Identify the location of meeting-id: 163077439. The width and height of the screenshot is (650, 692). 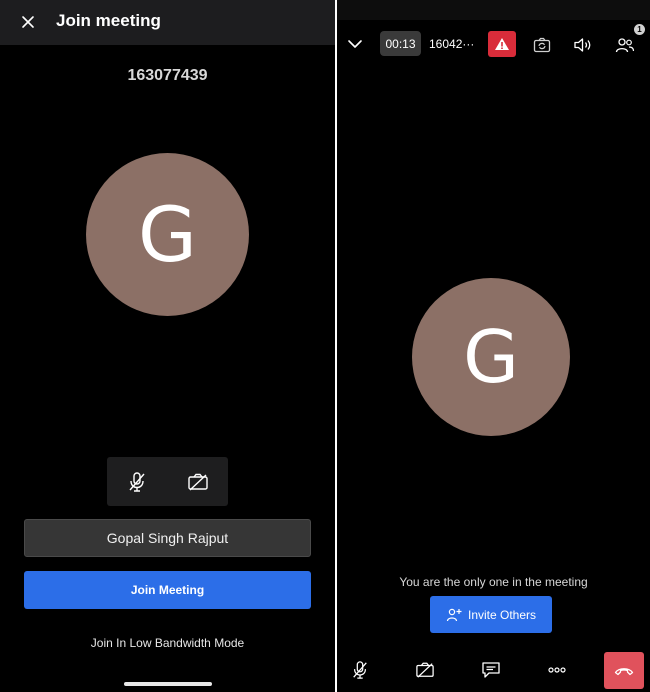
(167, 75).